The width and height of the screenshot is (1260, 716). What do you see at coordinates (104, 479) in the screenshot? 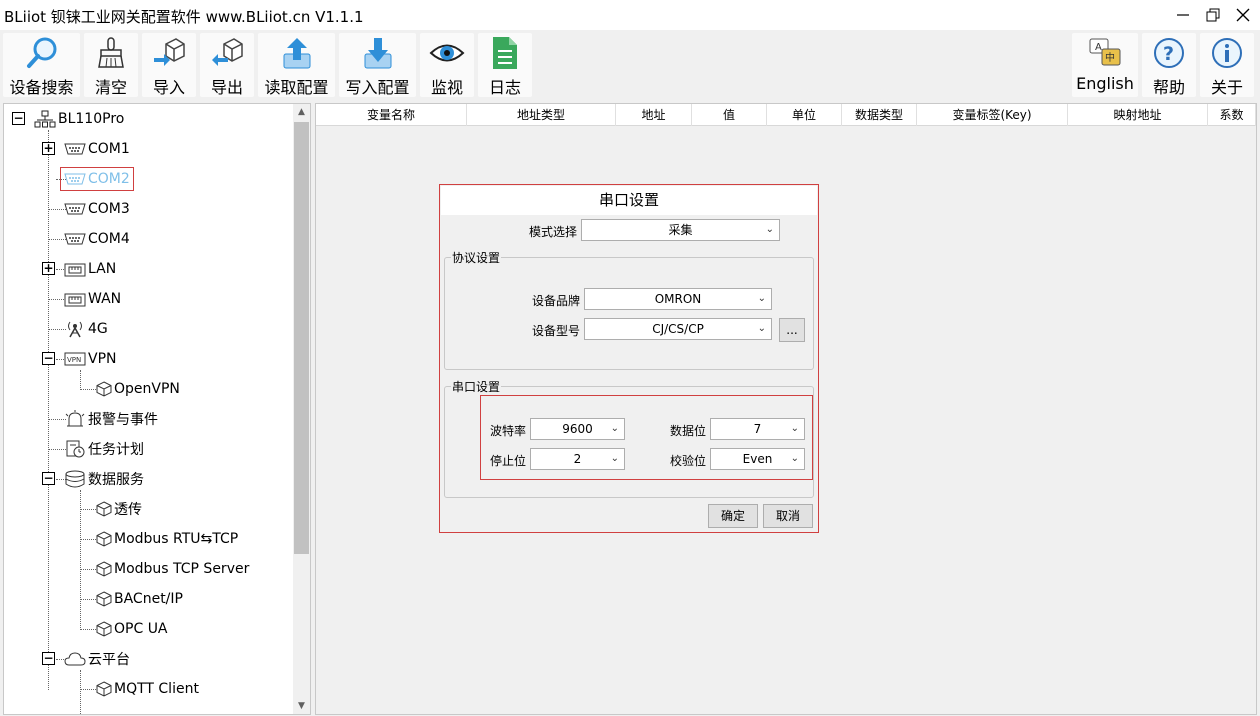
I see `tree-item-data-service: 数据服务` at bounding box center [104, 479].